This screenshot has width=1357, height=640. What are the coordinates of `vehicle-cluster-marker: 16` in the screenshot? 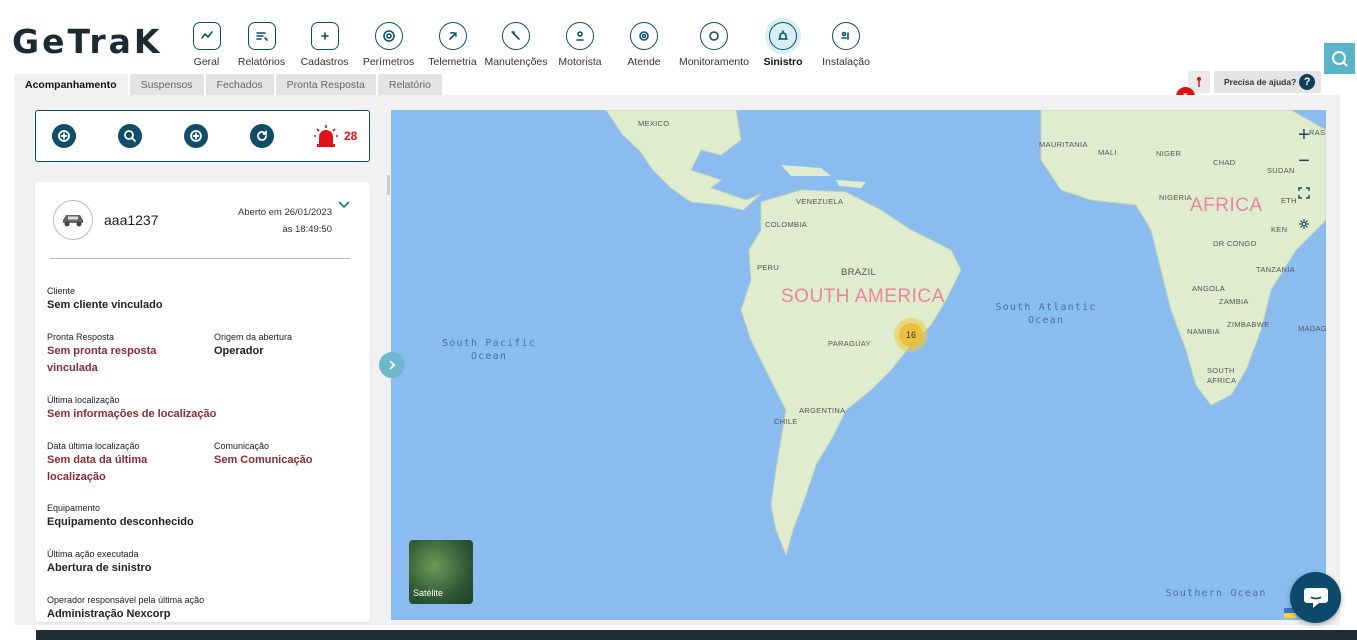 It's located at (911, 335).